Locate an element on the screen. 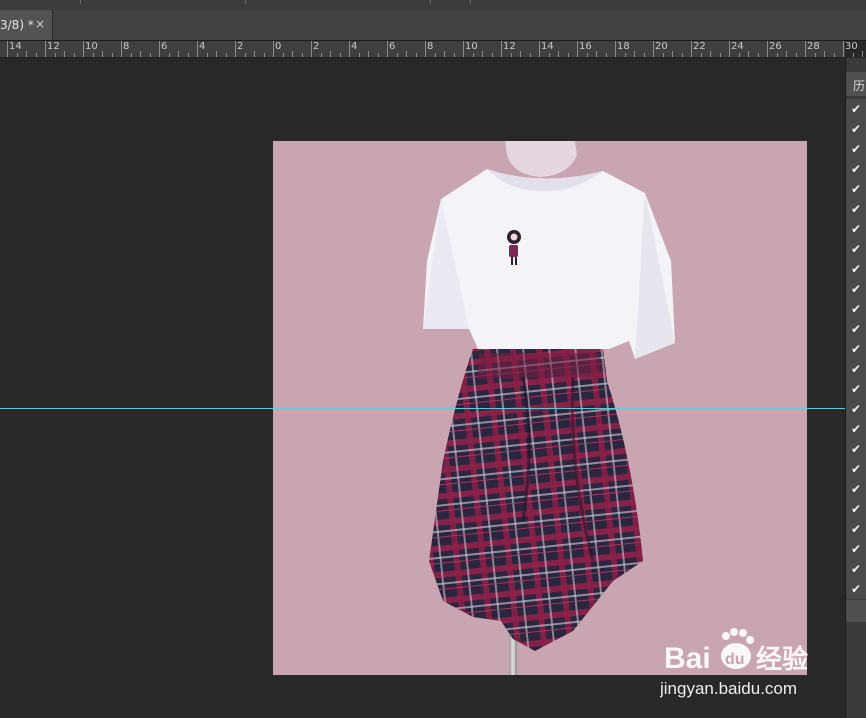  ruler-label: 10 is located at coordinates (91, 46).